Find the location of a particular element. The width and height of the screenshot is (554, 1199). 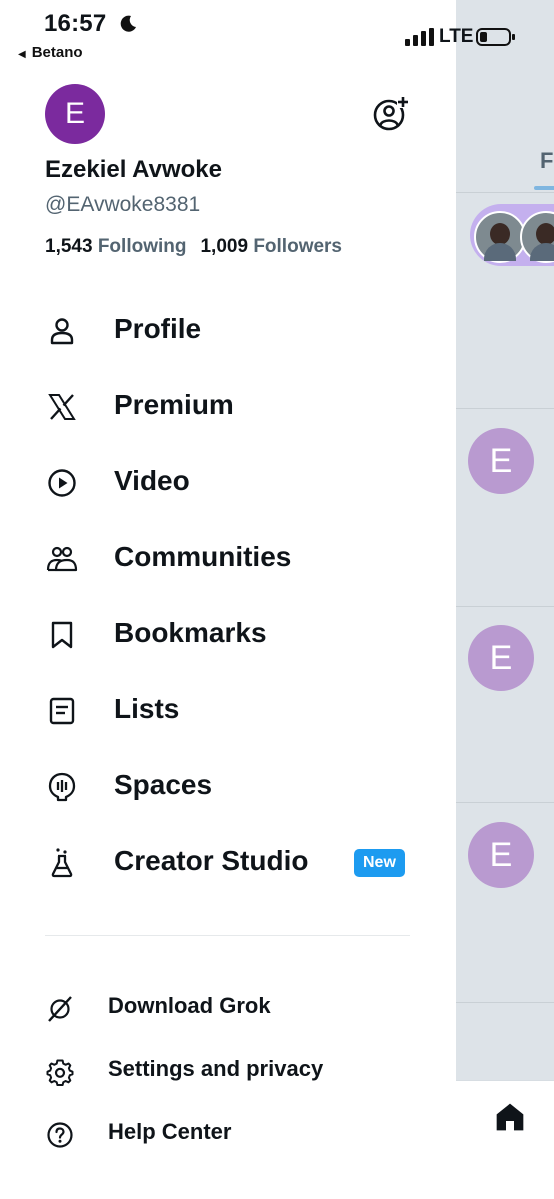

network-type: LTE is located at coordinates (456, 36).